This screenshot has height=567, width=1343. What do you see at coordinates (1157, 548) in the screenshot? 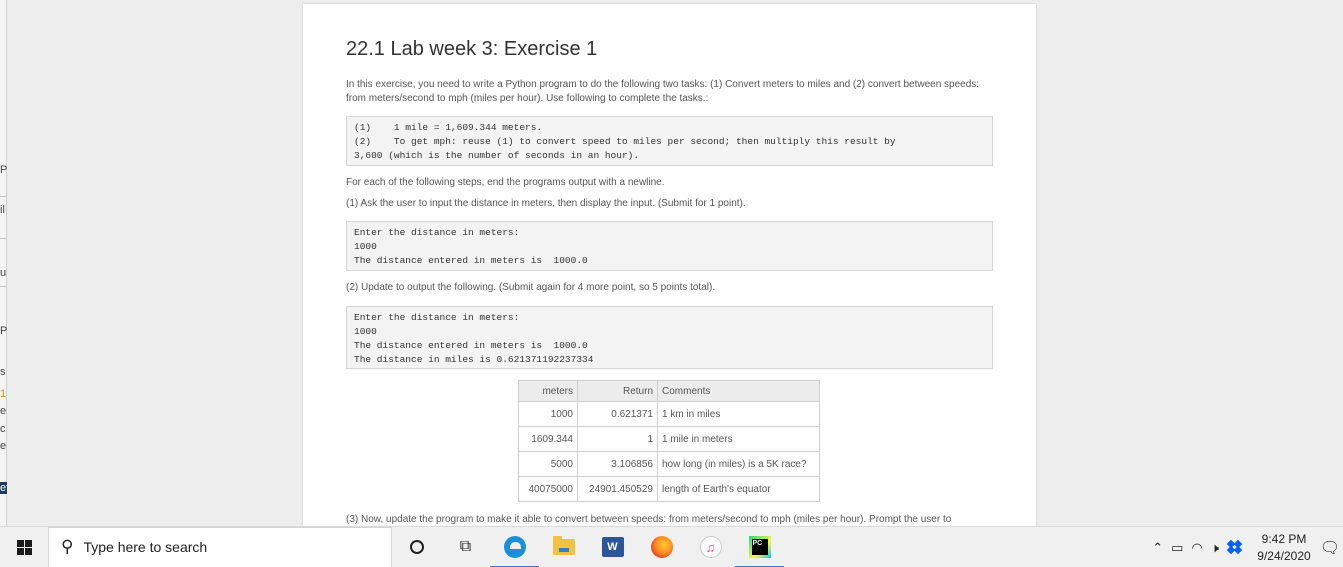
I see `chevron-up-icon: ⌃` at bounding box center [1157, 548].